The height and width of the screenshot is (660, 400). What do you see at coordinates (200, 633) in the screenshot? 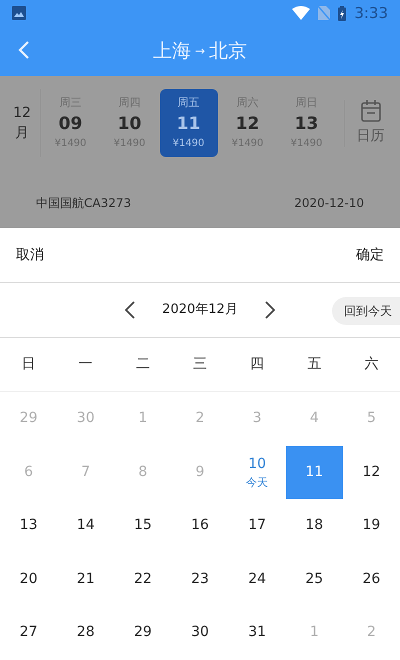
I see `calendar-day: 30` at bounding box center [200, 633].